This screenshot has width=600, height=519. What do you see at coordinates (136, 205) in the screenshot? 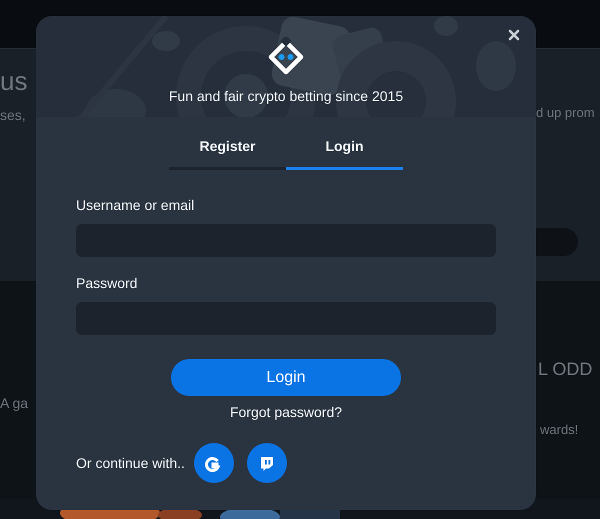
I see `field-label: Username or email` at bounding box center [136, 205].